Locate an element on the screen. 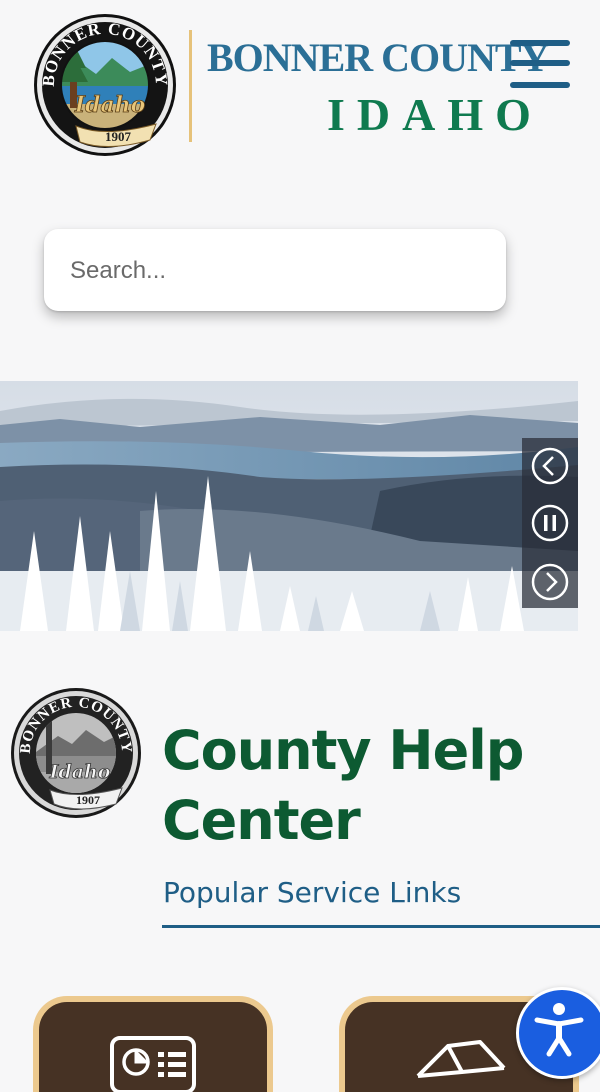  accessibility-icon is located at coordinates (559, 1030).